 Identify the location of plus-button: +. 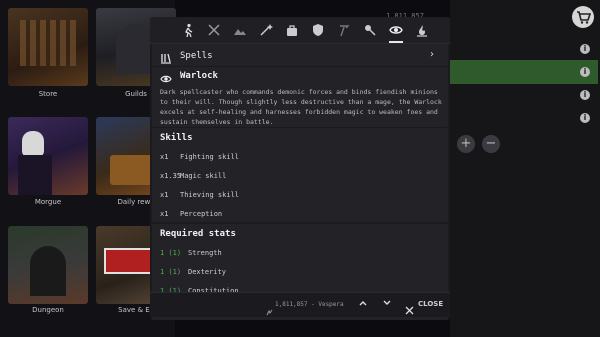
(466, 144).